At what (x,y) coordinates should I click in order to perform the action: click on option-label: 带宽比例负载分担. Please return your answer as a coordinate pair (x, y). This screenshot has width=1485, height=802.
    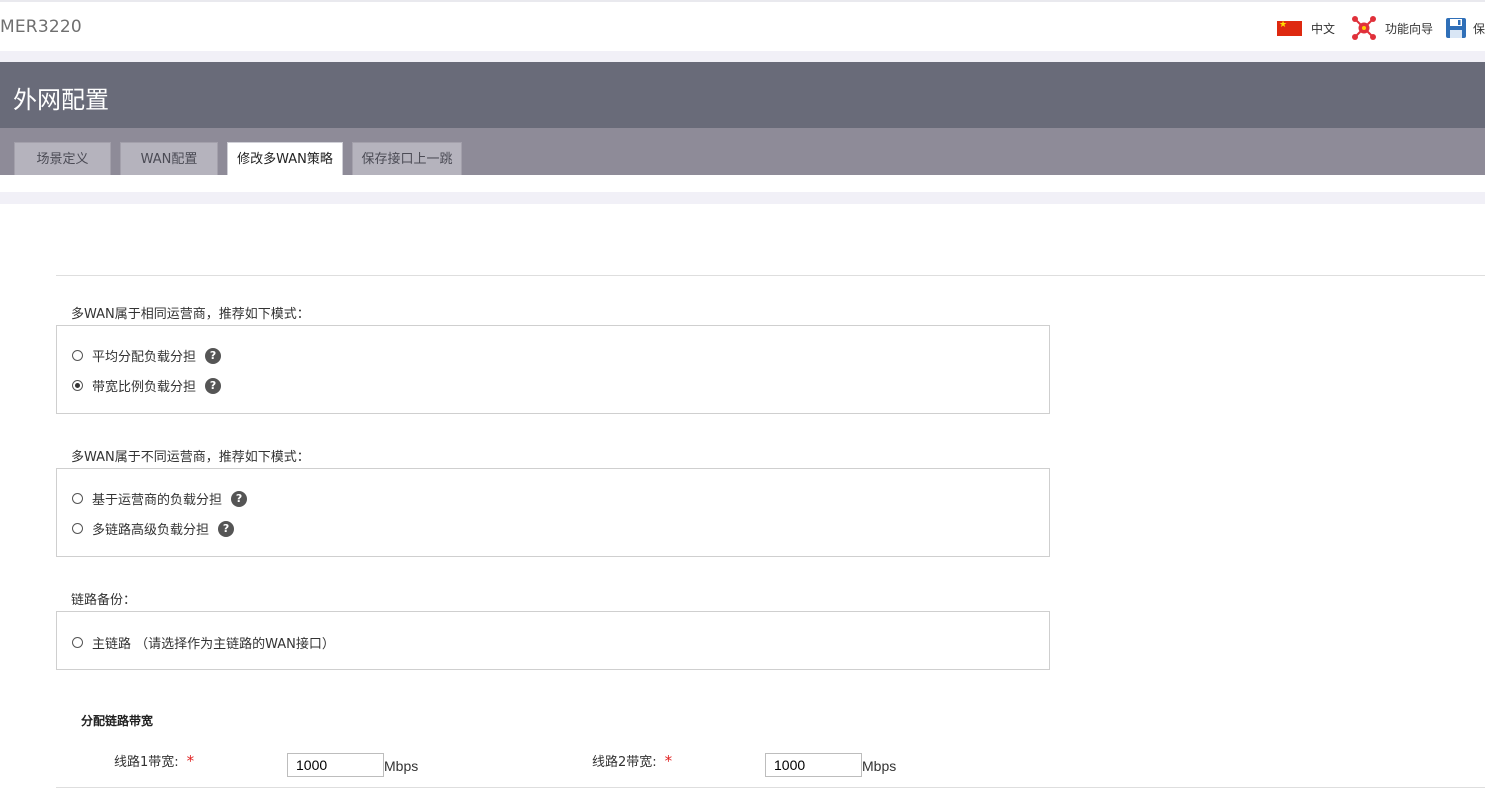
    Looking at the image, I should click on (144, 387).